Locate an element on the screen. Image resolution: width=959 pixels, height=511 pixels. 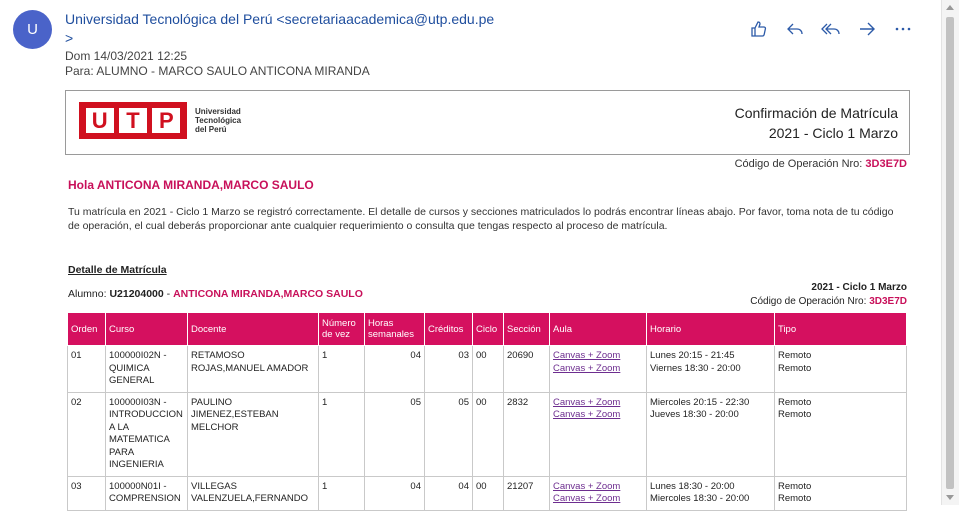
student-code: U21204000 is located at coordinates (136, 294).